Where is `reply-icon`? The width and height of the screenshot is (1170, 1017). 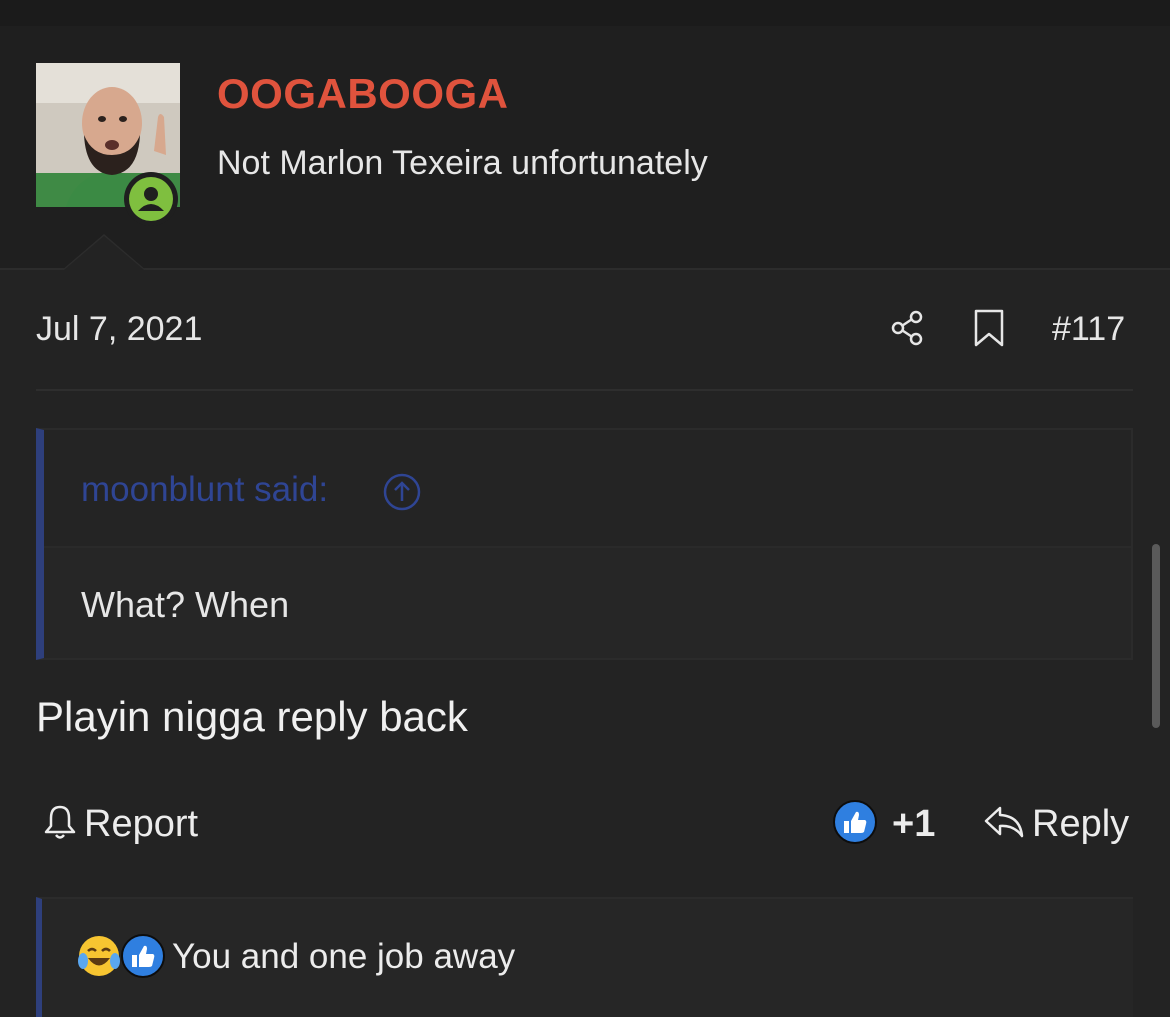 reply-icon is located at coordinates (1004, 824).